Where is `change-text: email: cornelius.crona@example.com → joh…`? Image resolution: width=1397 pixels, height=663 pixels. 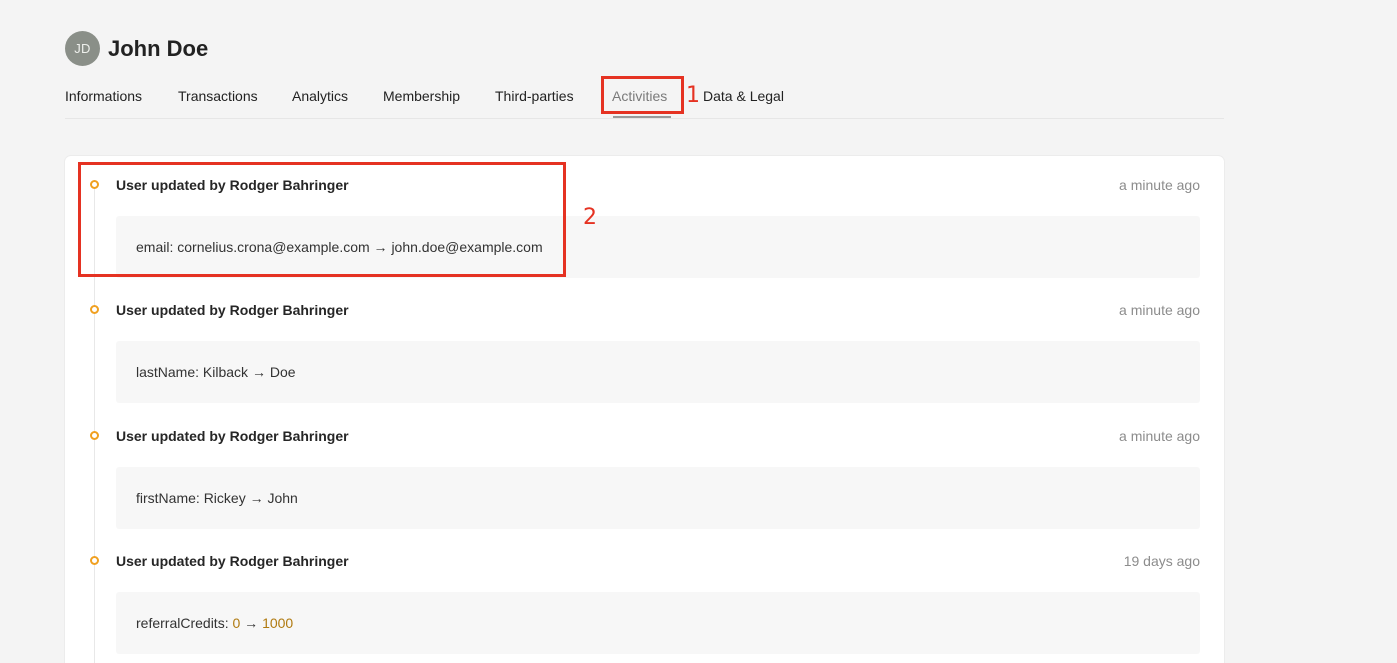 change-text: email: cornelius.crona@example.com → joh… is located at coordinates (339, 247).